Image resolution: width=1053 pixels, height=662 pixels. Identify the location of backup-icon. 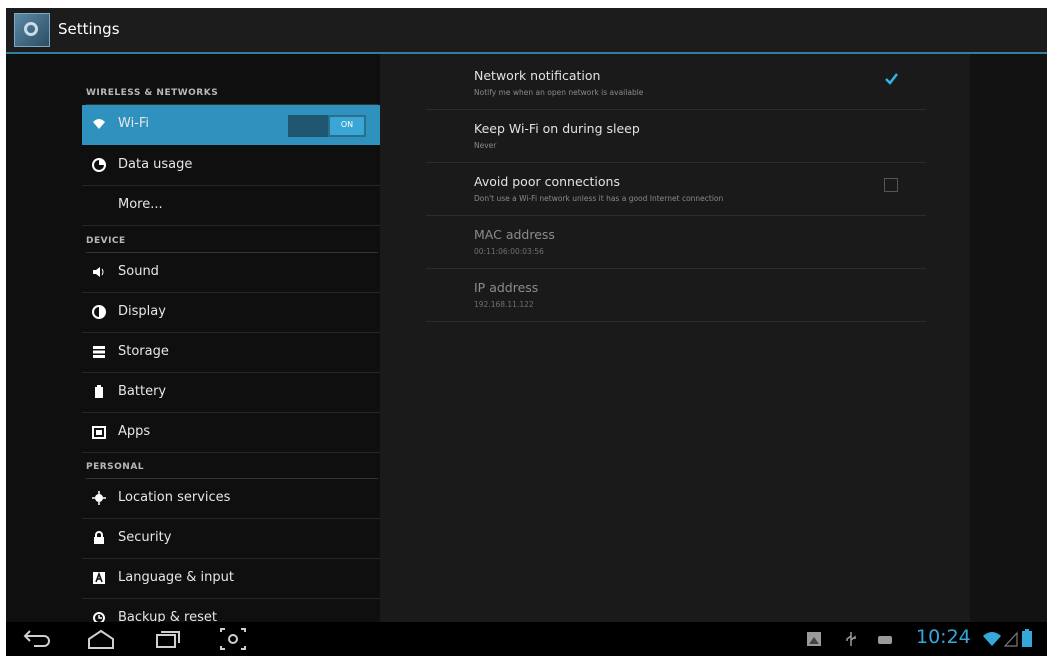
(99, 617).